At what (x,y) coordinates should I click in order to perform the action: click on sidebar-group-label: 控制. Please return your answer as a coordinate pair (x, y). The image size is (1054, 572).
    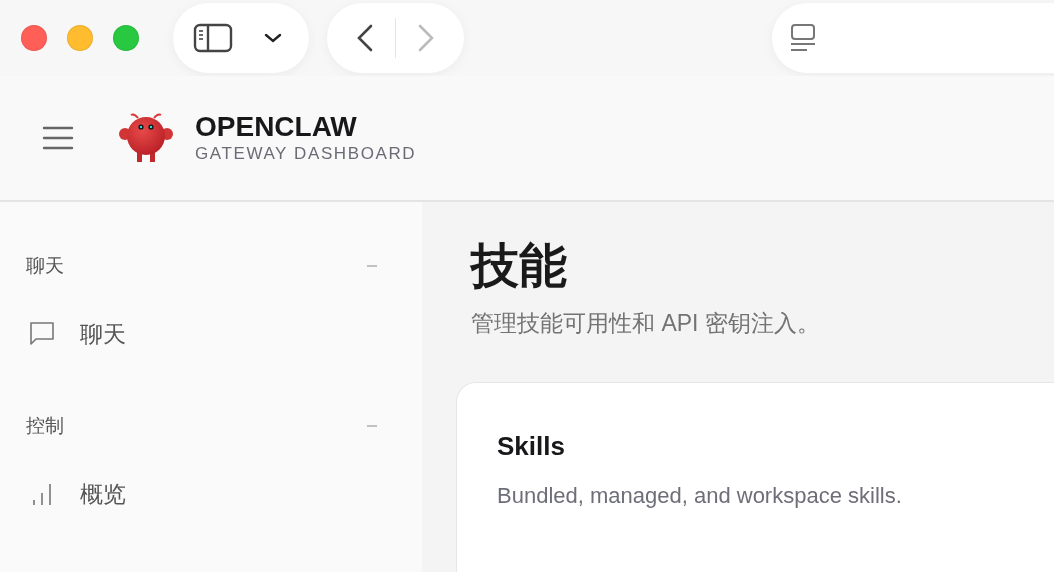
    Looking at the image, I should click on (45, 426).